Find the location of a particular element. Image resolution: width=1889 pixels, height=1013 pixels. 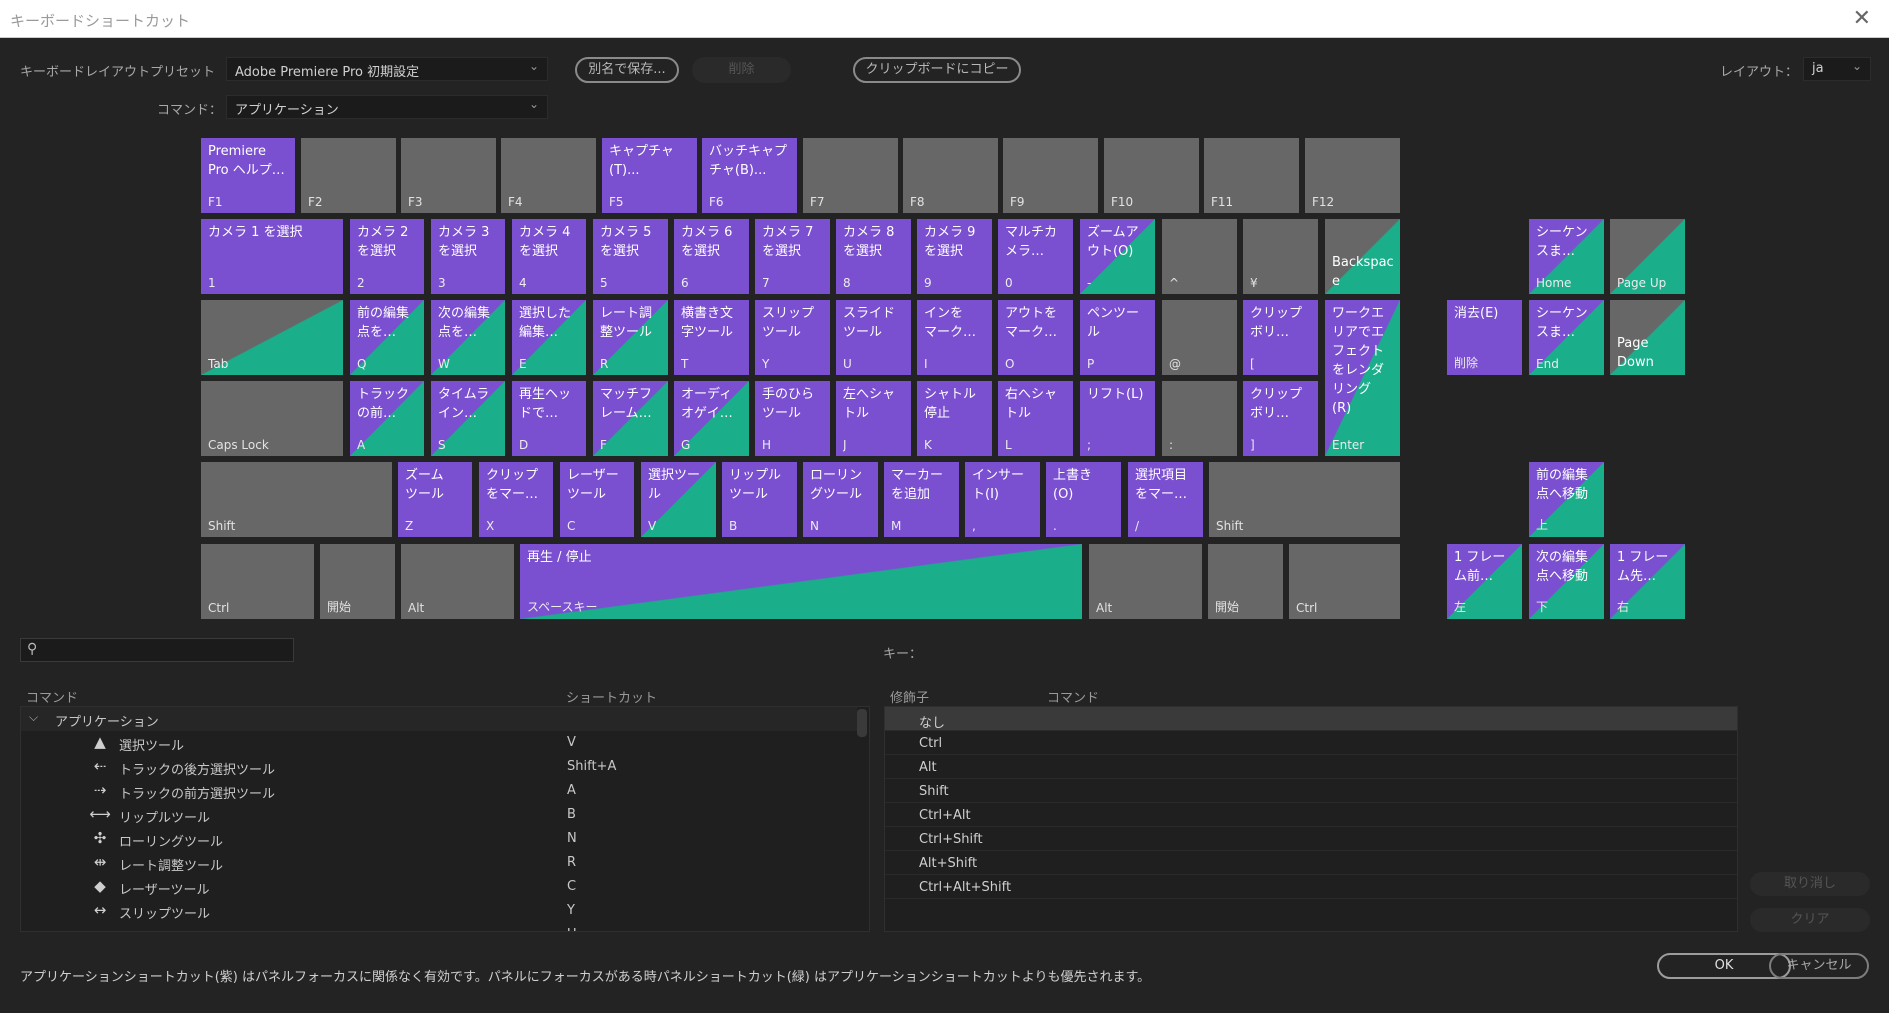

preset-dropdown: Adobe Premiere Pro 初期設定 ⌄ is located at coordinates (387, 69).